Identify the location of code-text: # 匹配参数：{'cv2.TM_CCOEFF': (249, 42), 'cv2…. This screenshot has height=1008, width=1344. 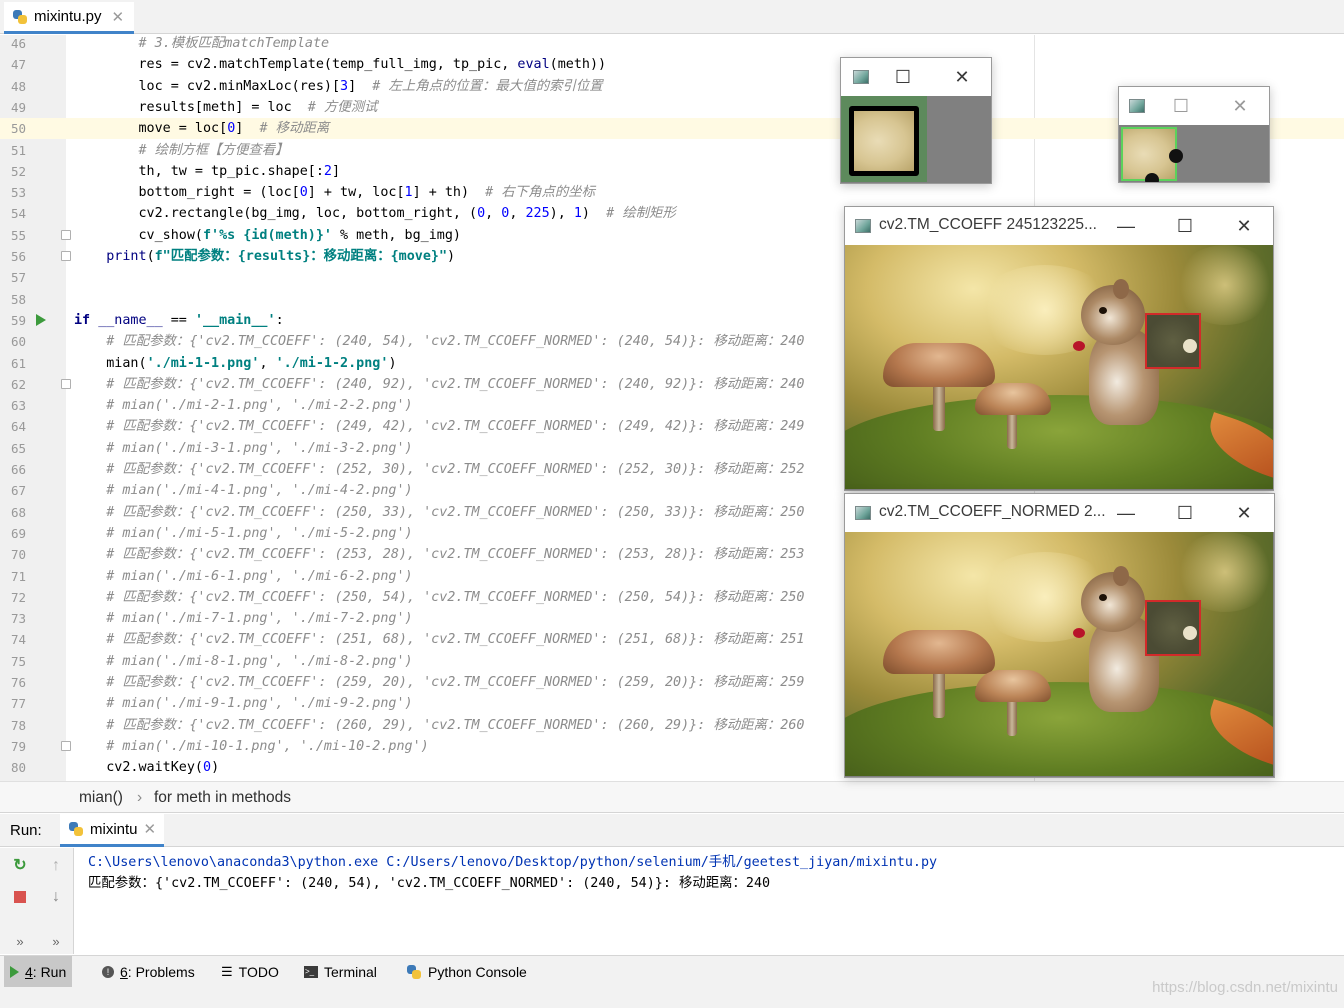
(455, 427).